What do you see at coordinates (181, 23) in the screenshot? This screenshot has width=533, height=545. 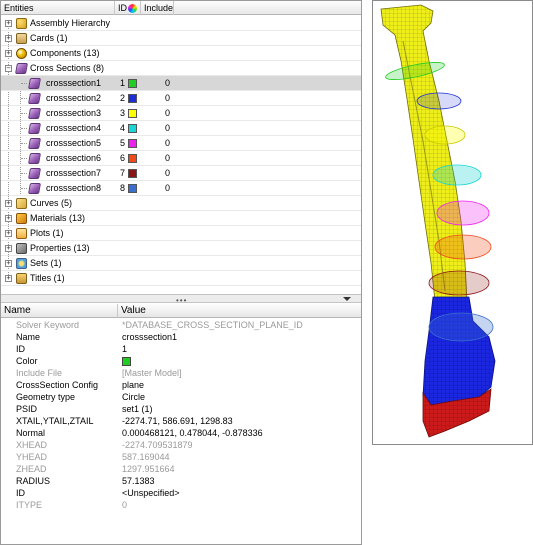 I see `tree-item-assembly-hierarchy: + Assembly Hierarchy` at bounding box center [181, 23].